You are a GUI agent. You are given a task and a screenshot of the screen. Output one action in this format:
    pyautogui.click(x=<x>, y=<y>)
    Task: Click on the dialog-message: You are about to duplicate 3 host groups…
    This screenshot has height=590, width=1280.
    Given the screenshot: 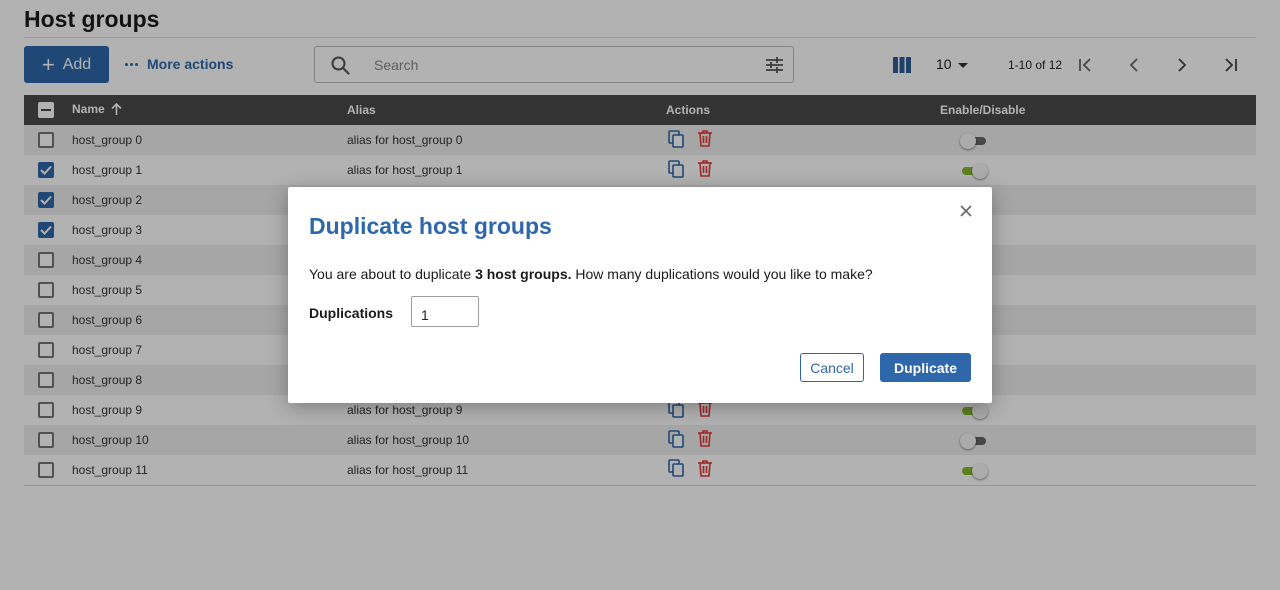 What is the action you would take?
    pyautogui.click(x=591, y=274)
    